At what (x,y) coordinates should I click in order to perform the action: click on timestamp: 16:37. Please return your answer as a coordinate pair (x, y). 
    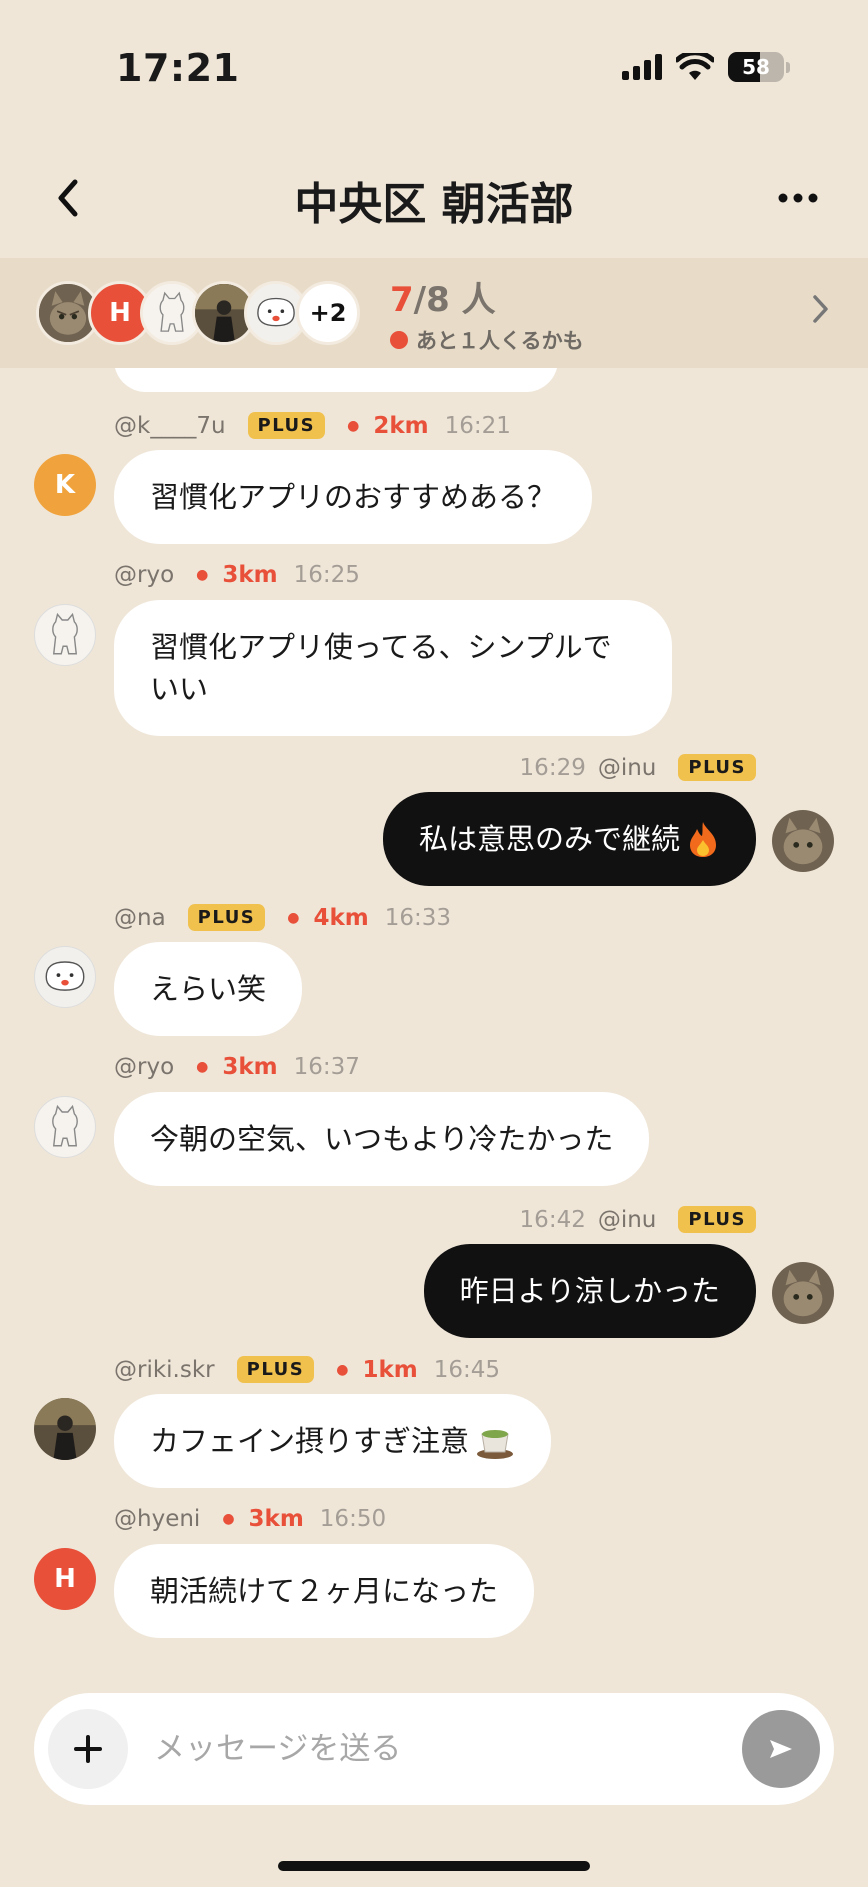
    Looking at the image, I should click on (326, 1067).